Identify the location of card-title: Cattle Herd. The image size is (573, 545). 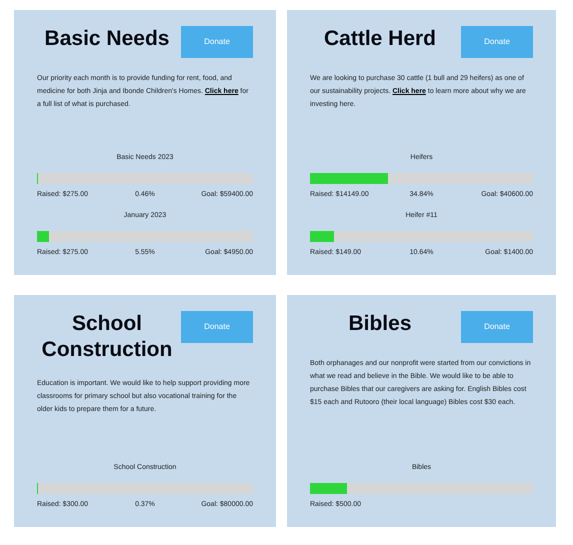
(380, 39).